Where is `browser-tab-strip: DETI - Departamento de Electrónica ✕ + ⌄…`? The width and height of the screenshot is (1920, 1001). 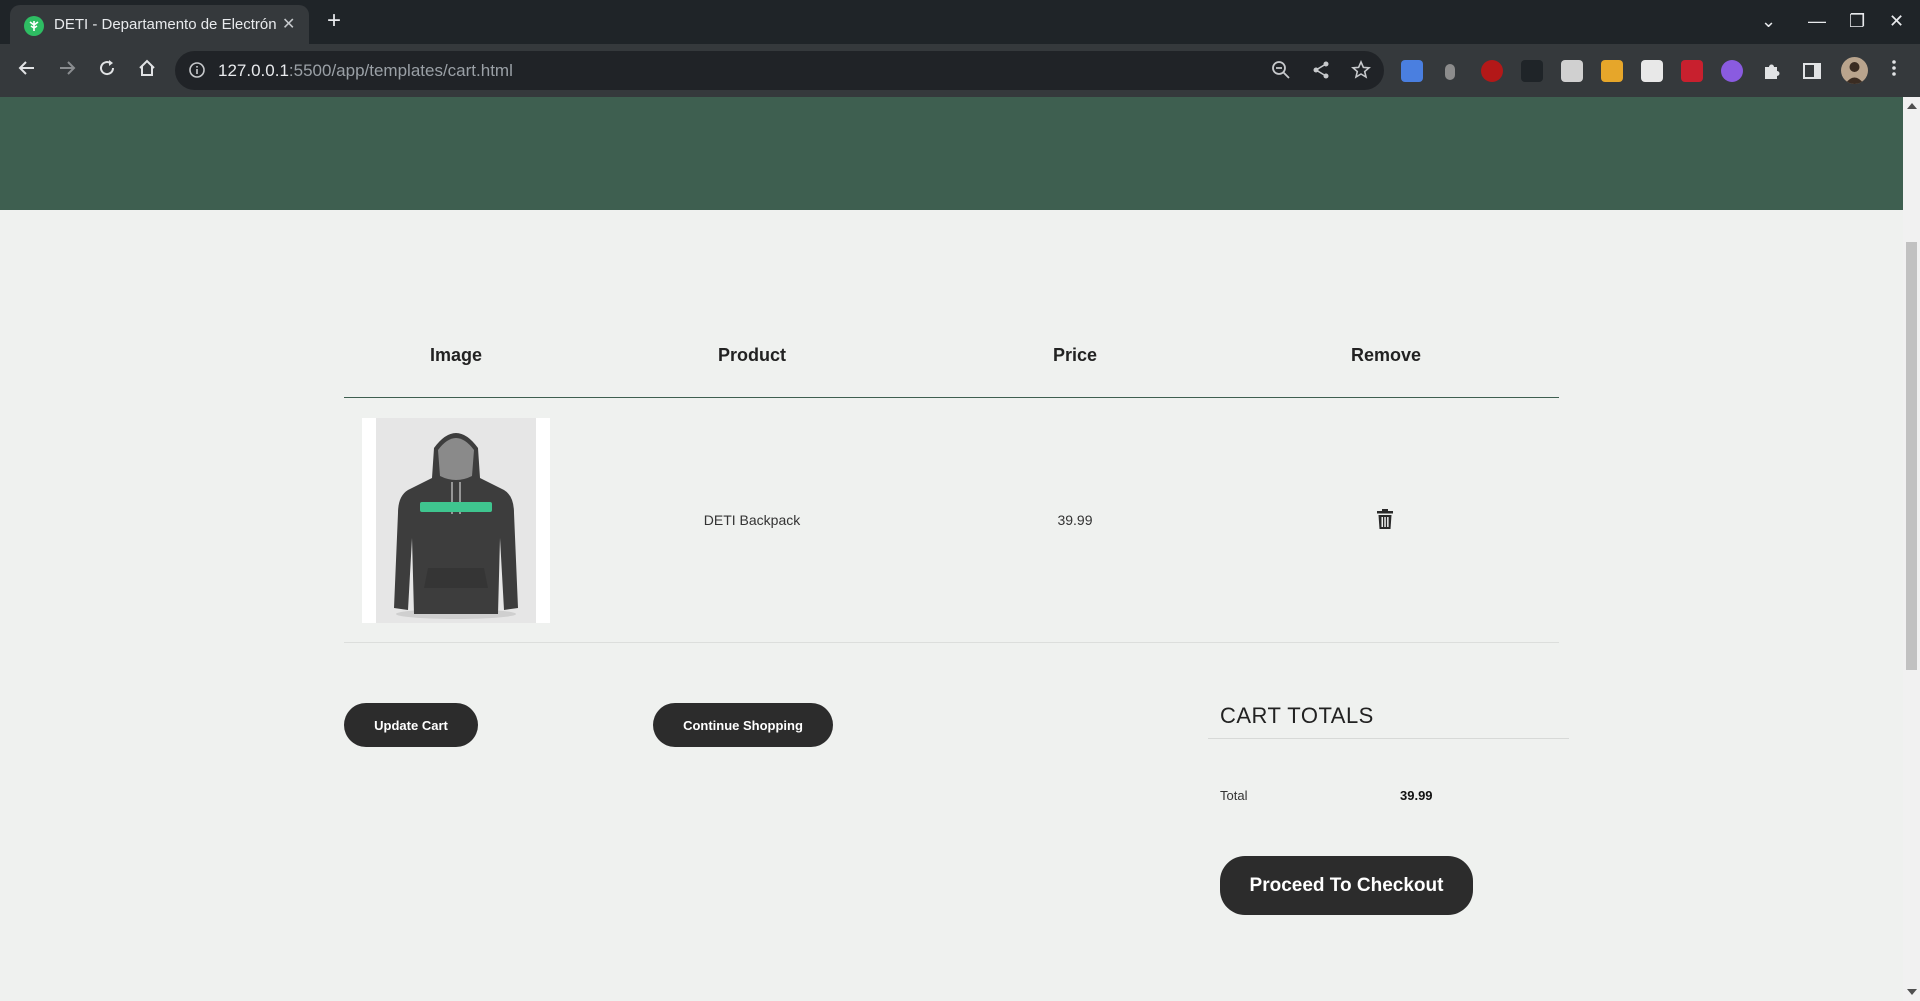
browser-tab-strip: DETI - Departamento de Electrónica ✕ + ⌄… is located at coordinates (960, 22).